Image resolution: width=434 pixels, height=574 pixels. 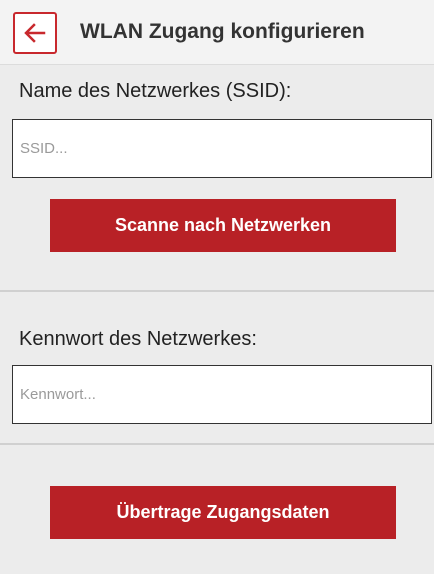 What do you see at coordinates (222, 148) in the screenshot?
I see `ssid-input` at bounding box center [222, 148].